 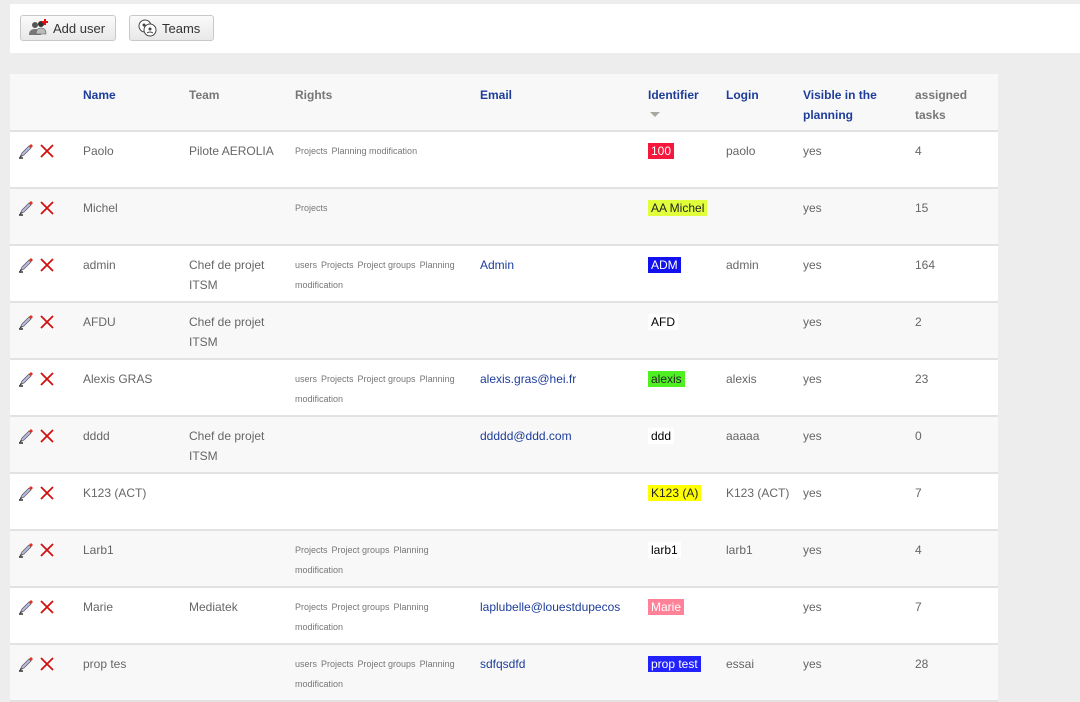 I want to click on user-login, so click(x=764, y=331).